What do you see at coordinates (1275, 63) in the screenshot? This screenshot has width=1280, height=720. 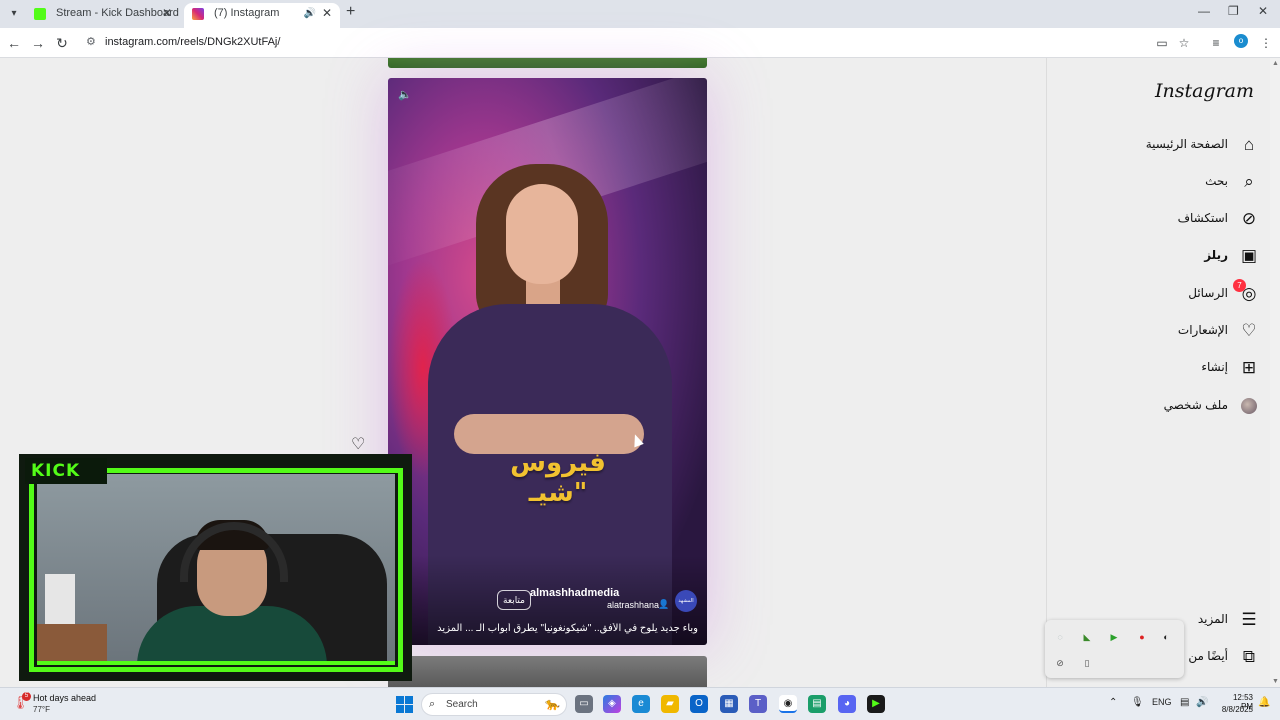 I see `scroll-up-icon: ▲` at bounding box center [1275, 63].